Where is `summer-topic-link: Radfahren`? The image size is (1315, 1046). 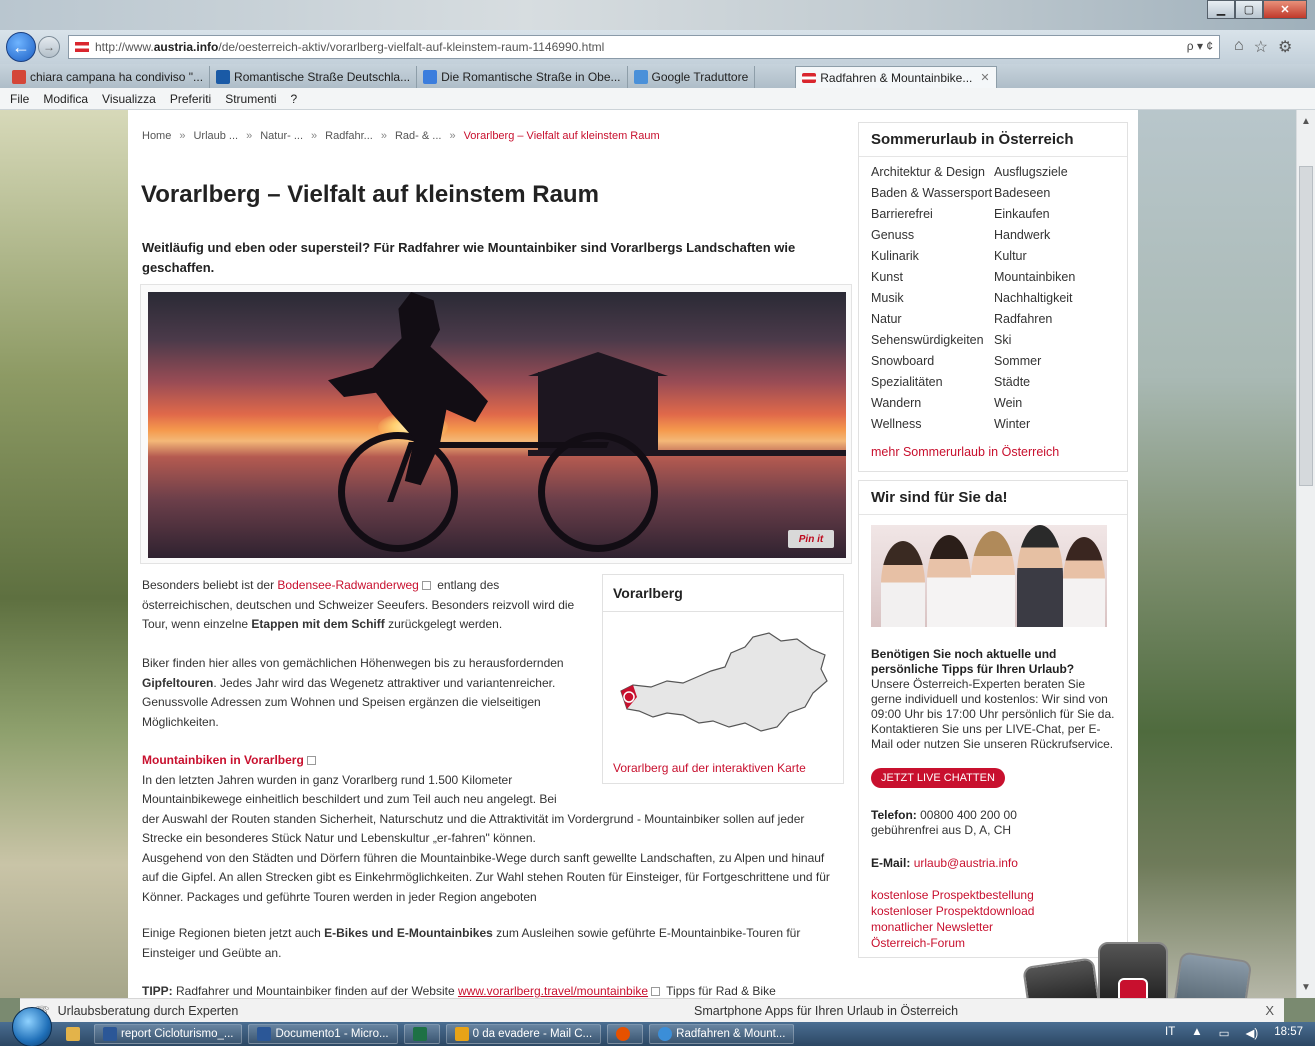 summer-topic-link: Radfahren is located at coordinates (1059, 319).